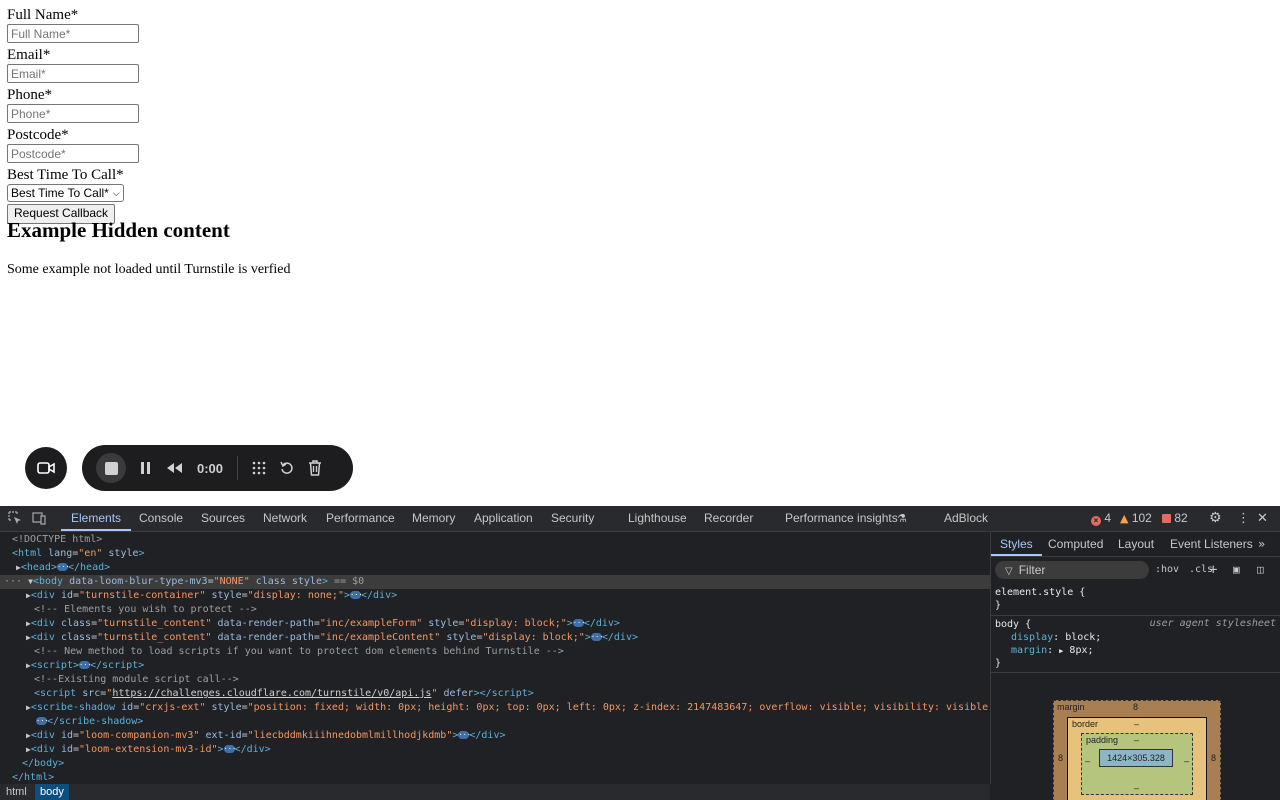 This screenshot has height=800, width=1280. What do you see at coordinates (1167, 570) in the screenshot?
I see `hov-toggle: :hov` at bounding box center [1167, 570].